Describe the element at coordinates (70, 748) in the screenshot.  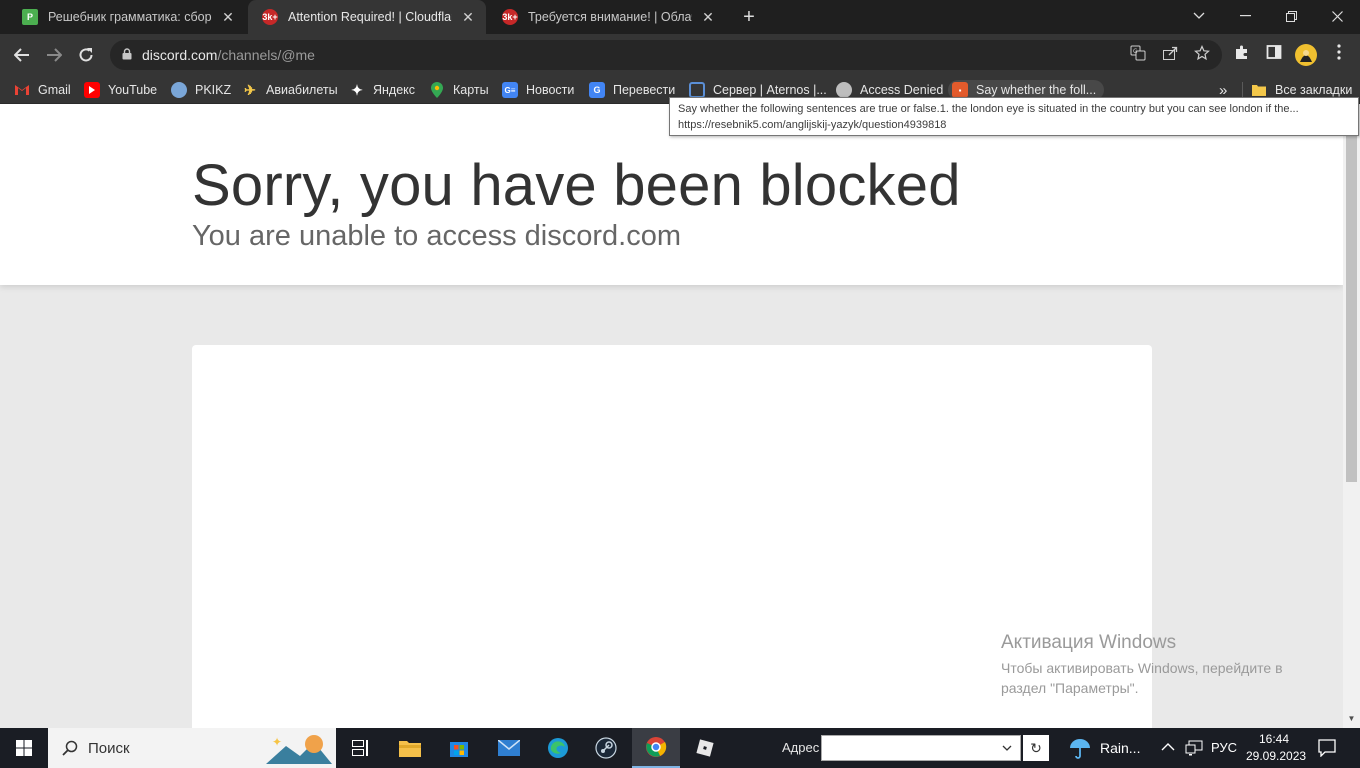
I see `search-icon` at that location.